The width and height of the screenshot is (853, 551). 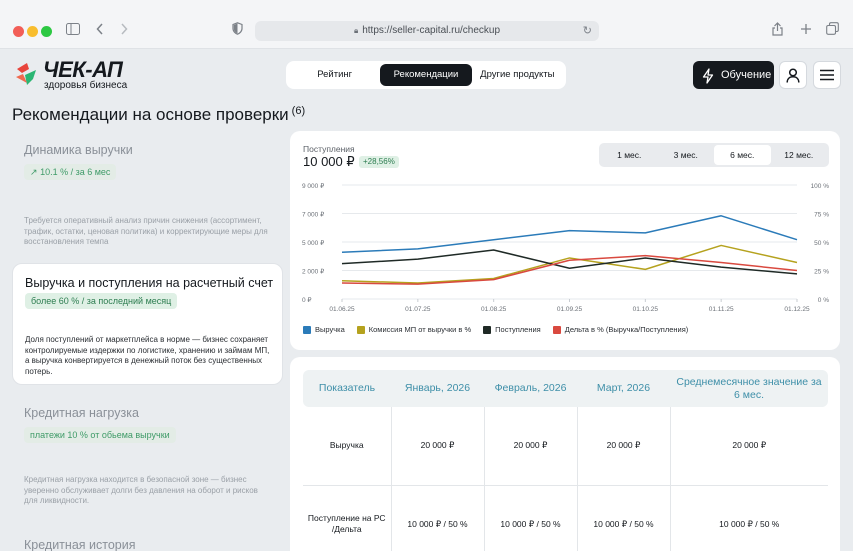 I want to click on kpi-delta-badge: +28,56%, so click(x=379, y=162).